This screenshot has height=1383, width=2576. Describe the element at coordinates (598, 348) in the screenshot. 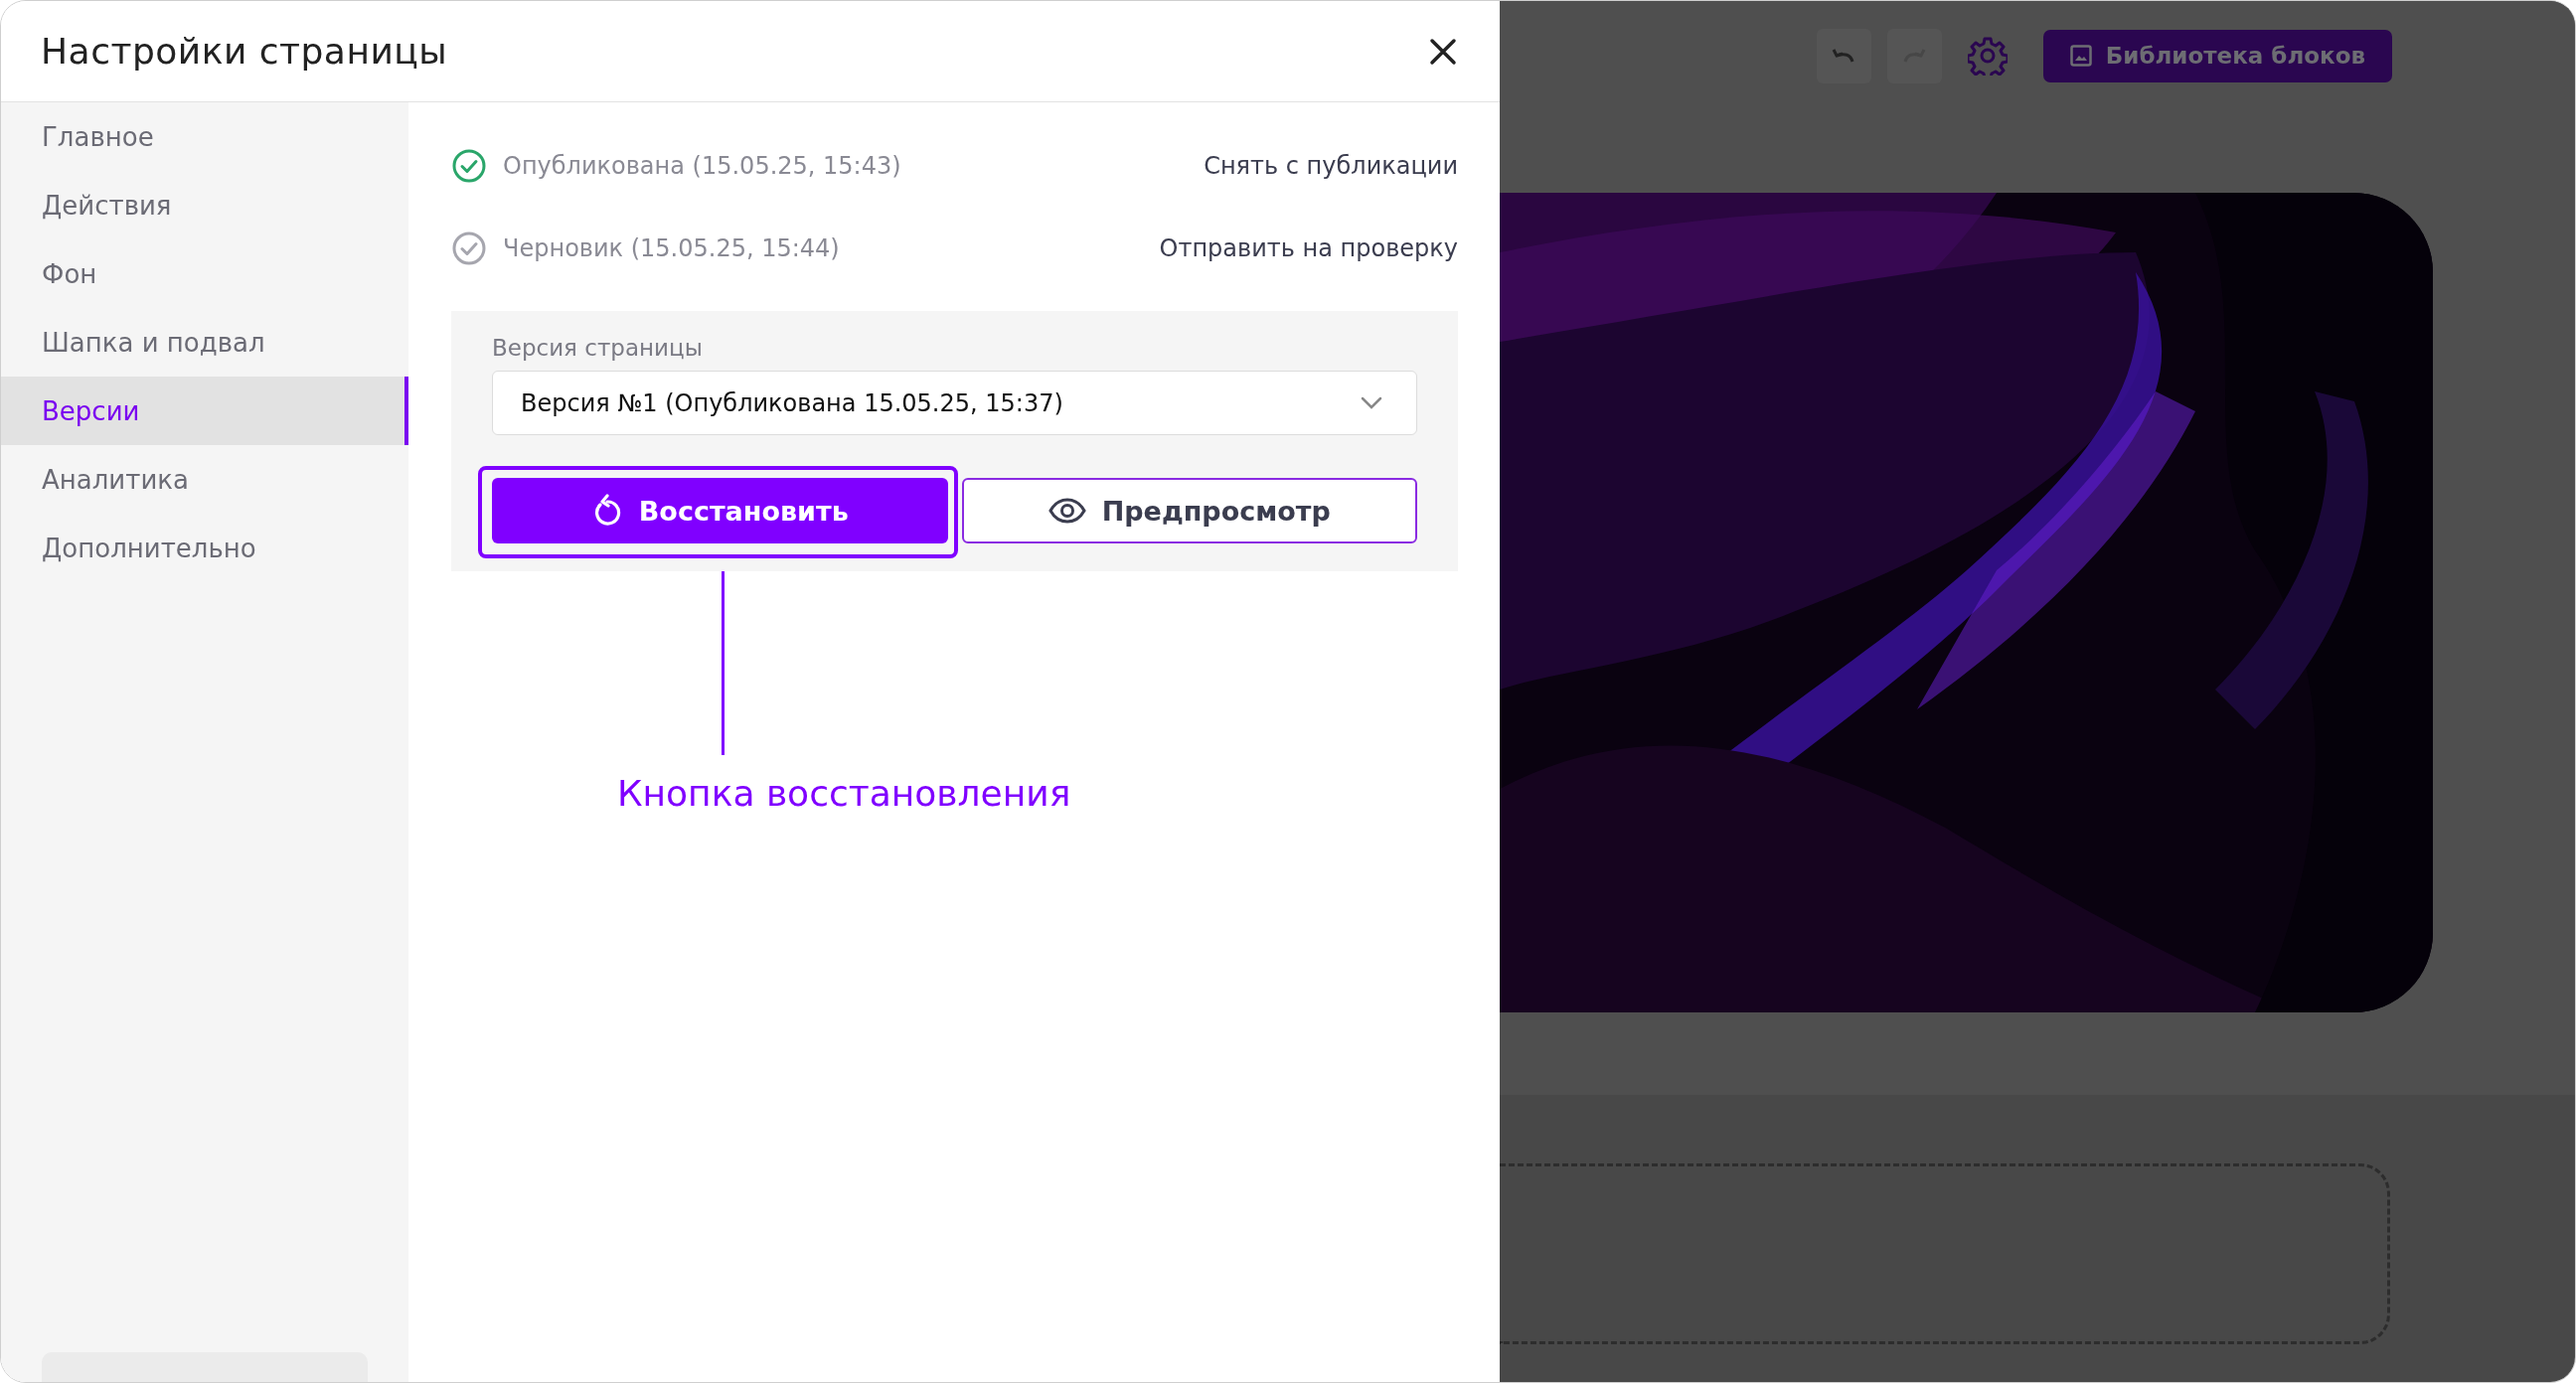

I see `field-label: Версия страницы` at that location.